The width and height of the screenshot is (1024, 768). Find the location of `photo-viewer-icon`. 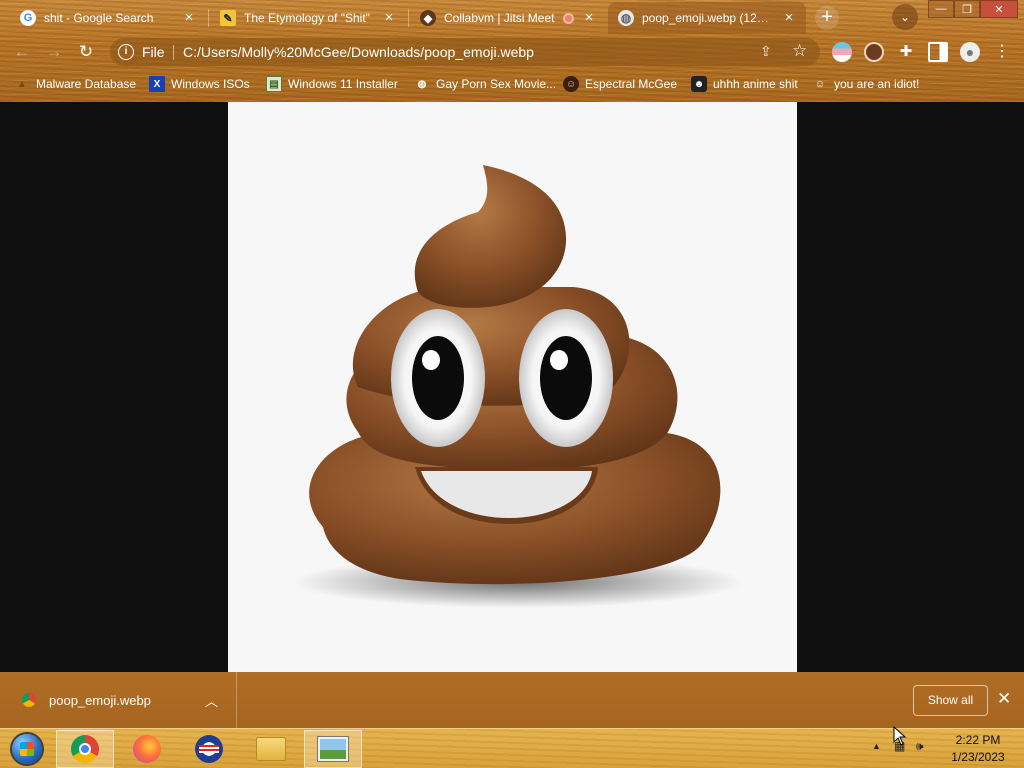

photo-viewer-icon is located at coordinates (333, 749).